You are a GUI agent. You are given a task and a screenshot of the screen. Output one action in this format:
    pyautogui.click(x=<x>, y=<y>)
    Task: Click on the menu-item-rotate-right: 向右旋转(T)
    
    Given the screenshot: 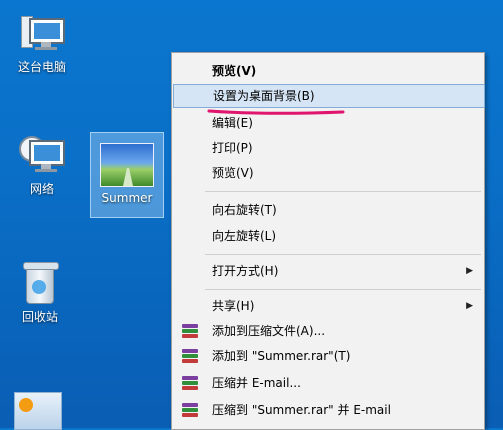 What is the action you would take?
    pyautogui.click(x=328, y=210)
    